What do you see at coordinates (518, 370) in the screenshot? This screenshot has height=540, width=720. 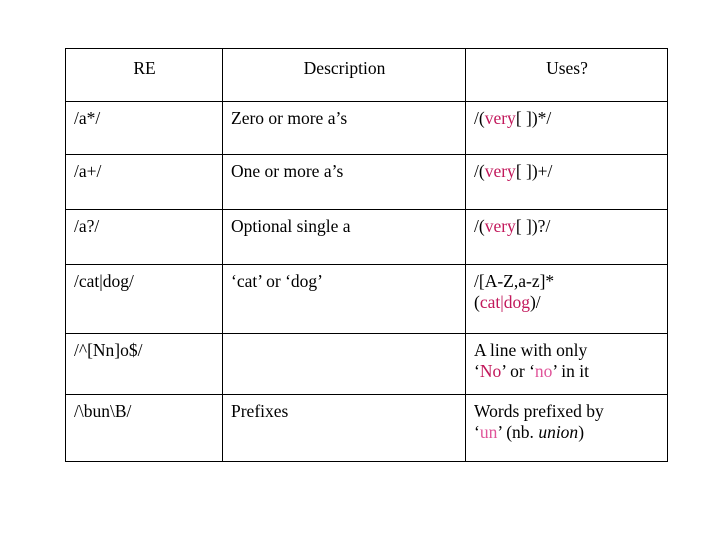 I see `uses-conjunction: ’ or ‘` at bounding box center [518, 370].